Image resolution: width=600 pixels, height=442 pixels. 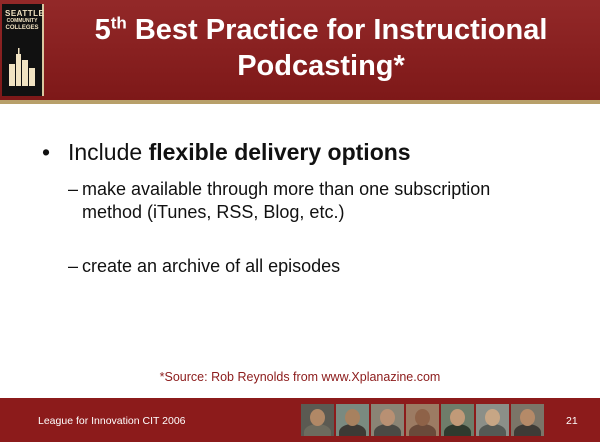 I want to click on college-logo: SEATTLE COMMUNITY COLLEGES, so click(x=23, y=50).